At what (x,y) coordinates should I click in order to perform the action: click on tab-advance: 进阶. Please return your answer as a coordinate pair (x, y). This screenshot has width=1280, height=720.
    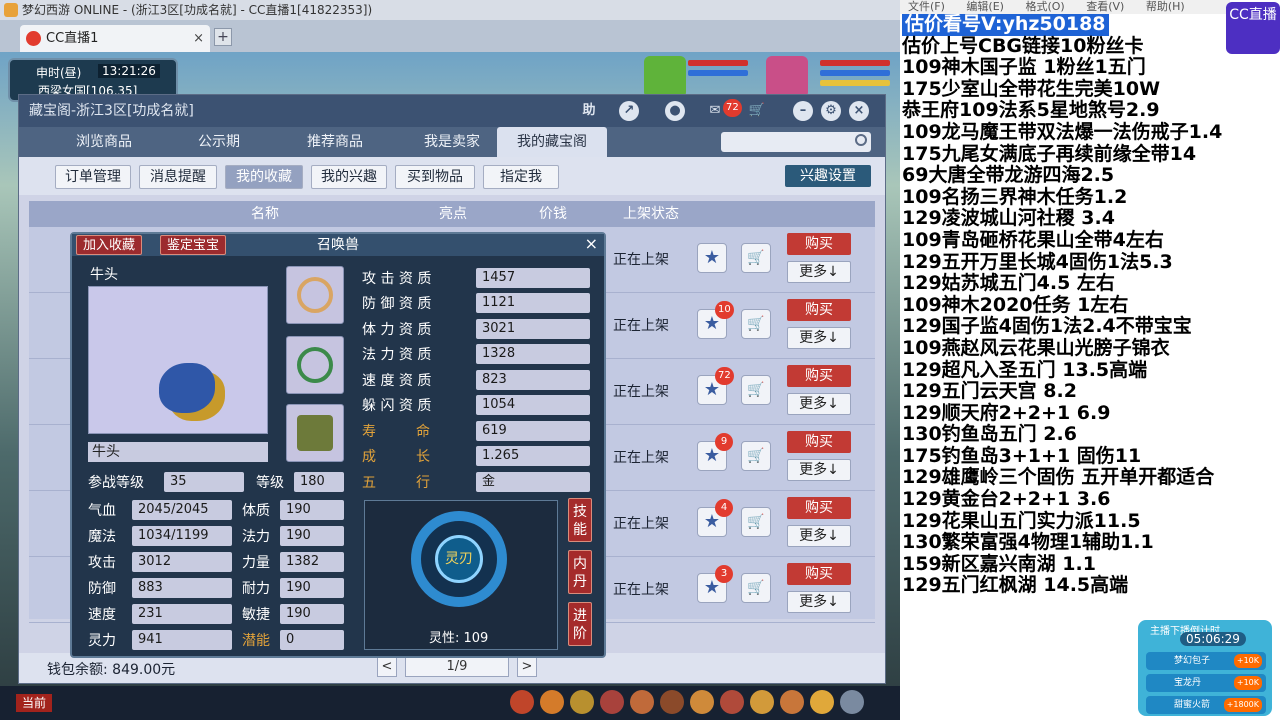
    Looking at the image, I should click on (580, 624).